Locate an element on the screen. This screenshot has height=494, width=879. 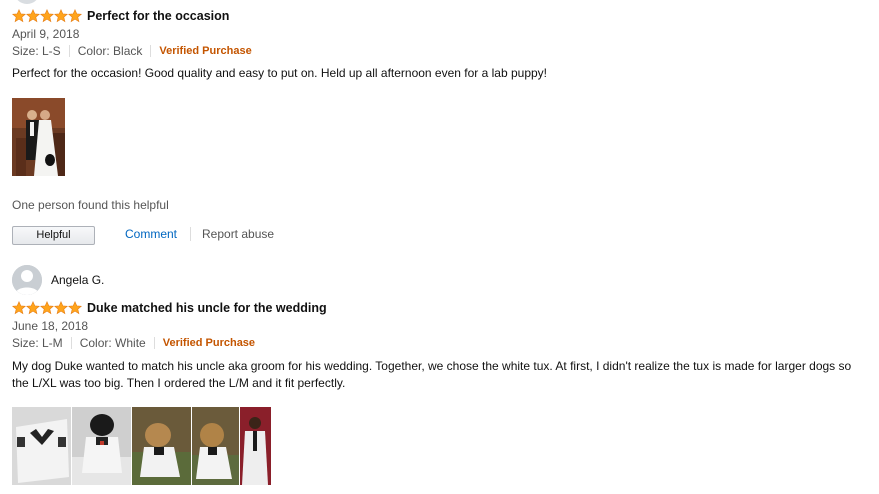
review-meta: Size: L-M Color: White Verified Purchase is located at coordinates (133, 343).